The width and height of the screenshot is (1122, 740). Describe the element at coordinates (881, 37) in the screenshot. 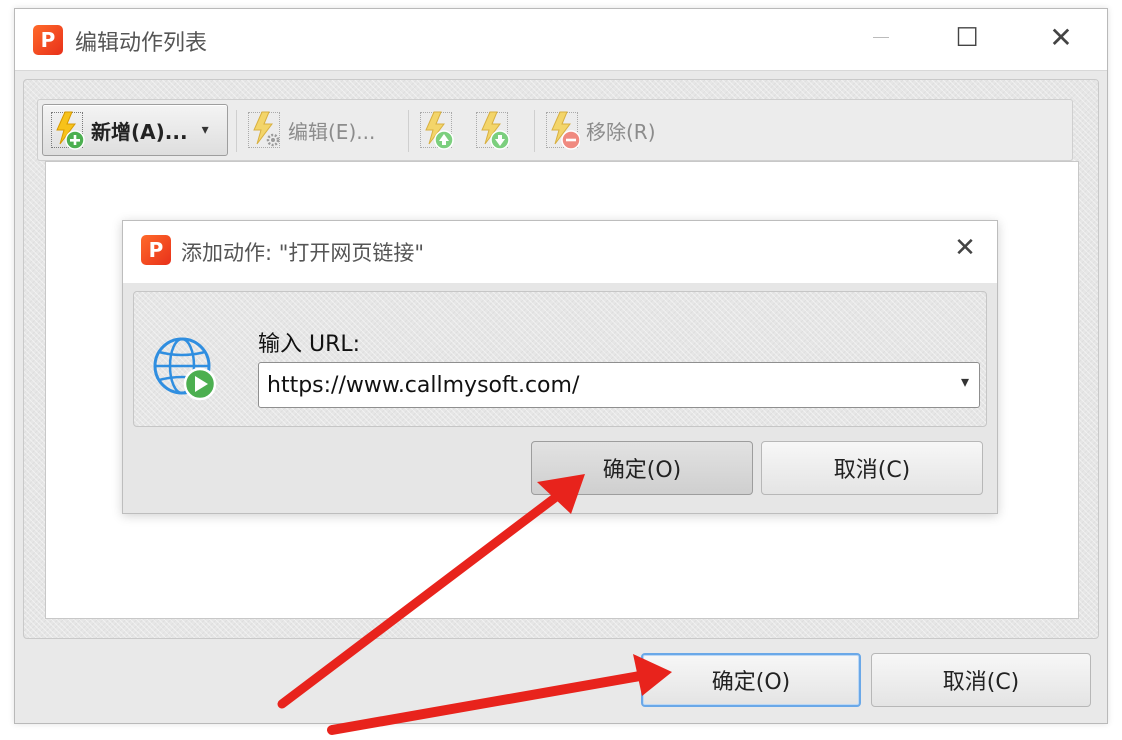

I see `minimize-button` at that location.